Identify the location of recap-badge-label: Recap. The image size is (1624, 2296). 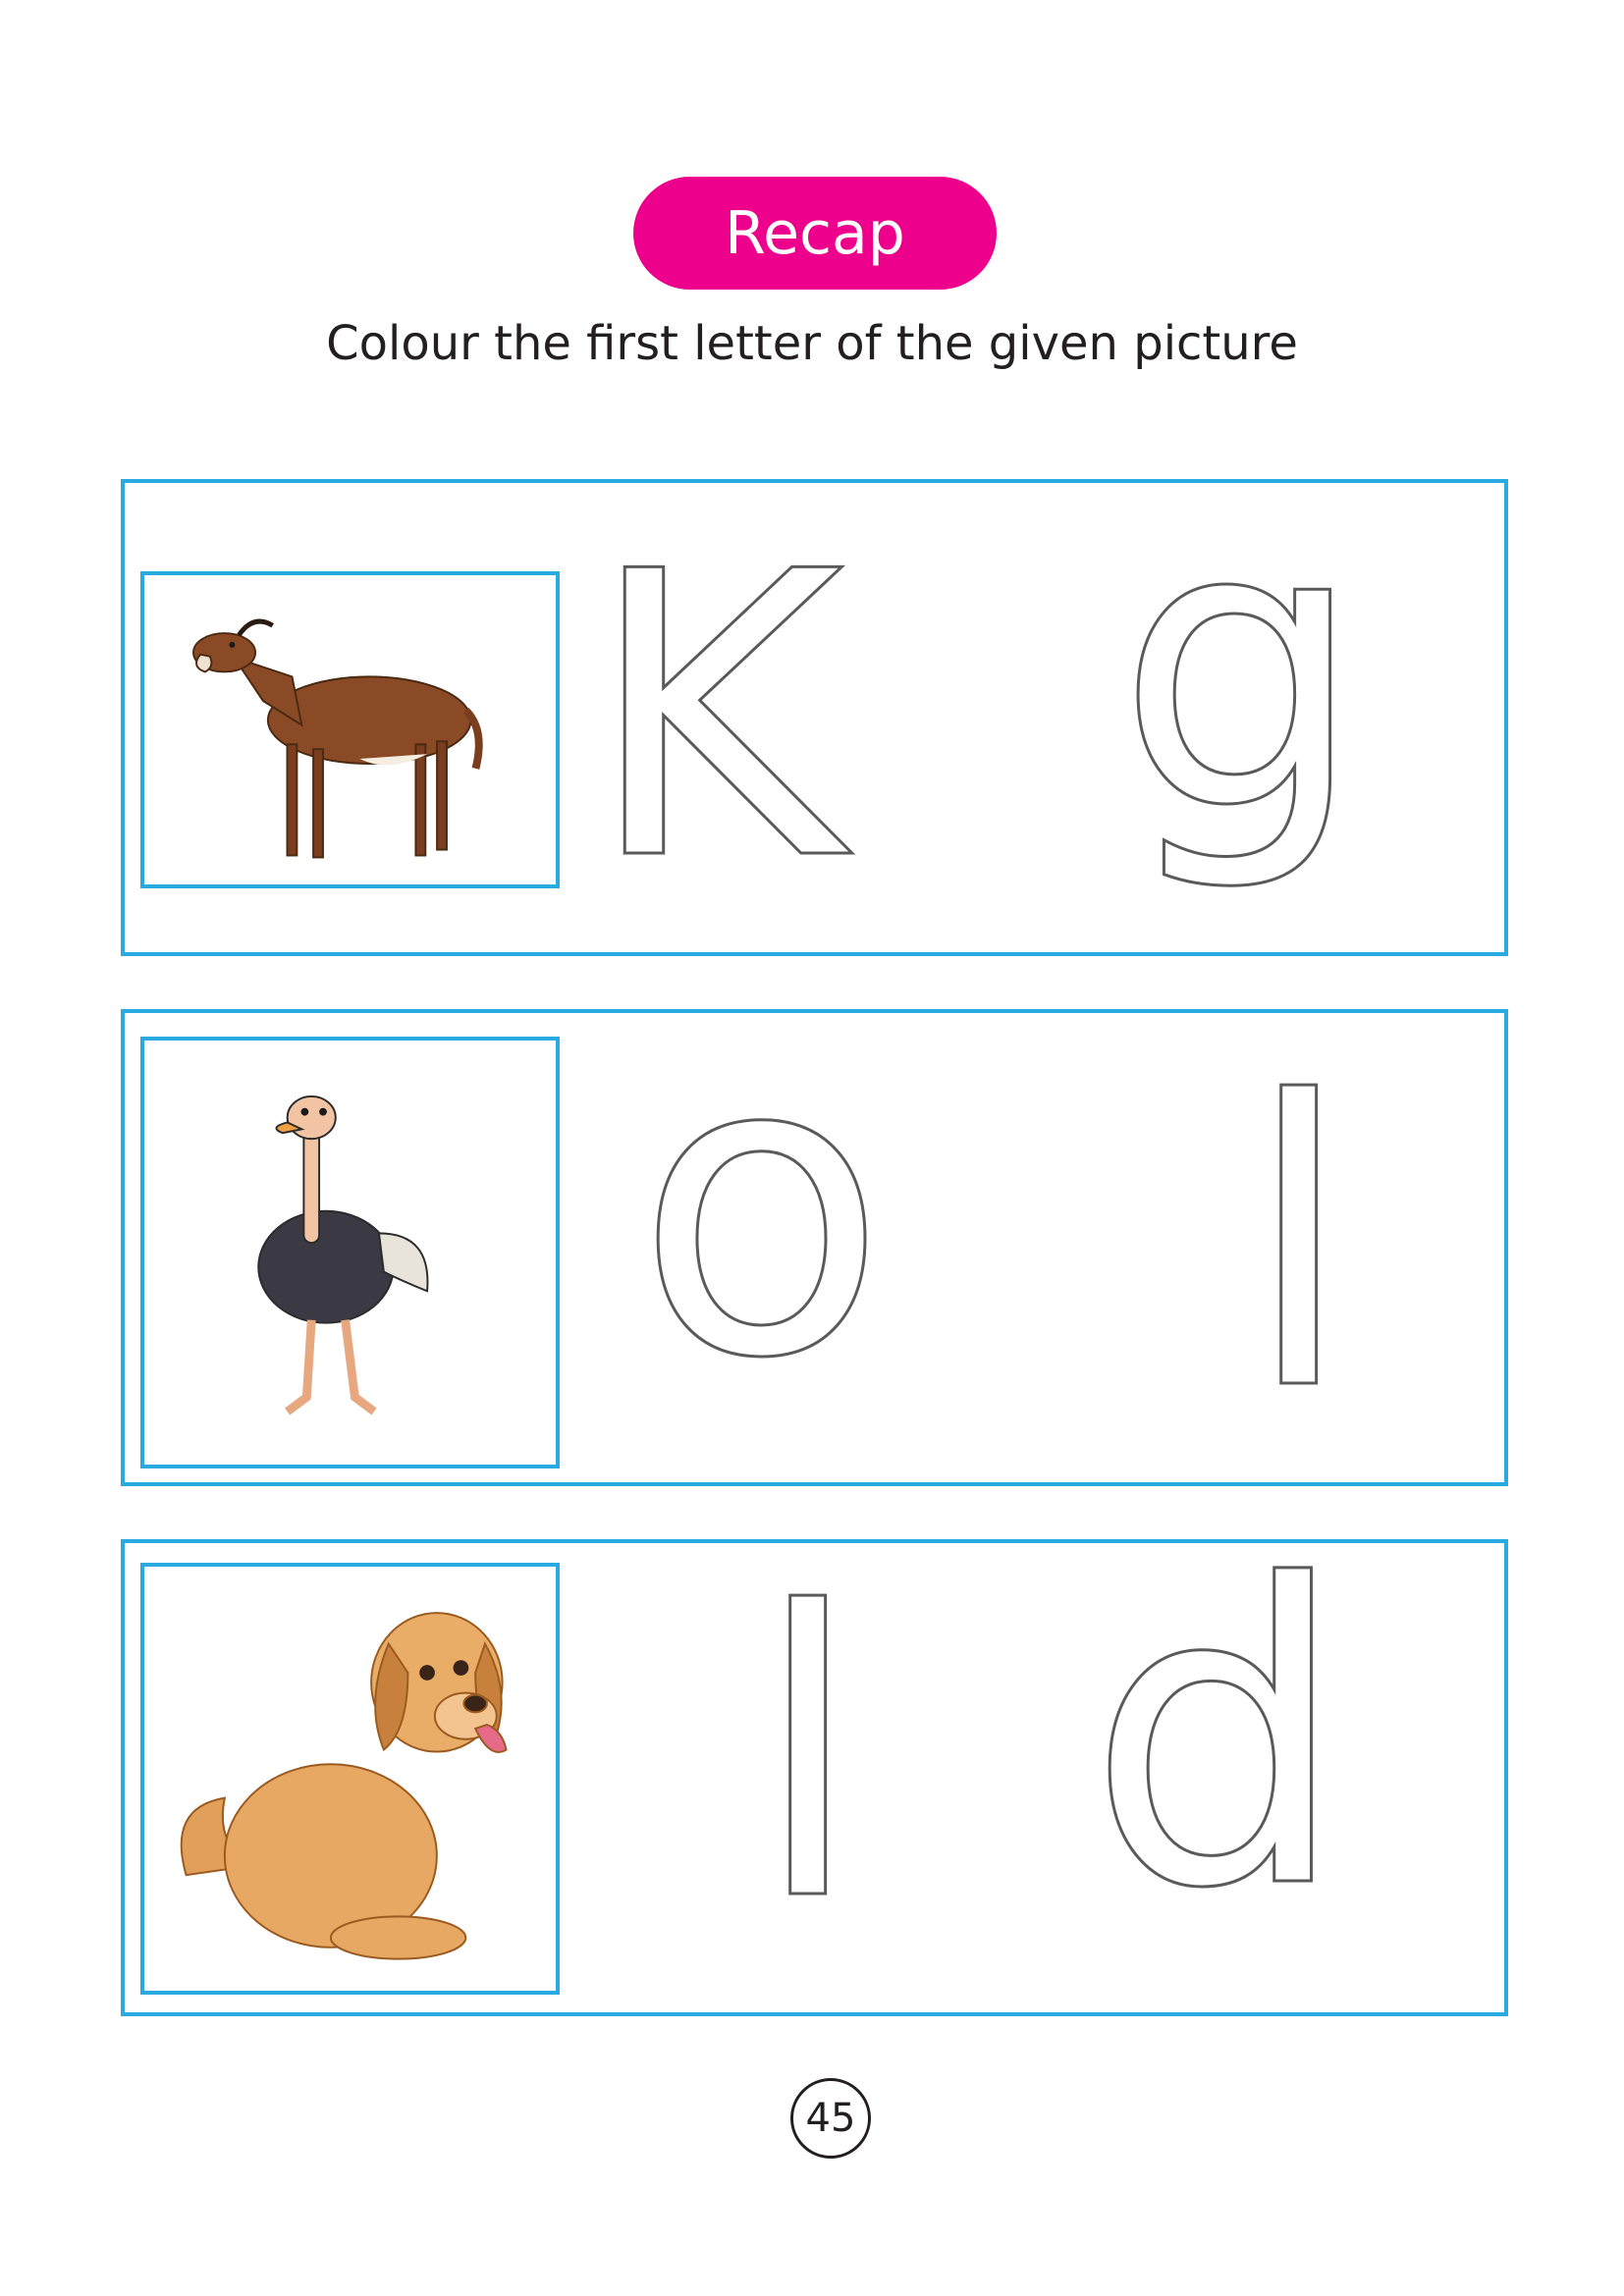
(815, 233).